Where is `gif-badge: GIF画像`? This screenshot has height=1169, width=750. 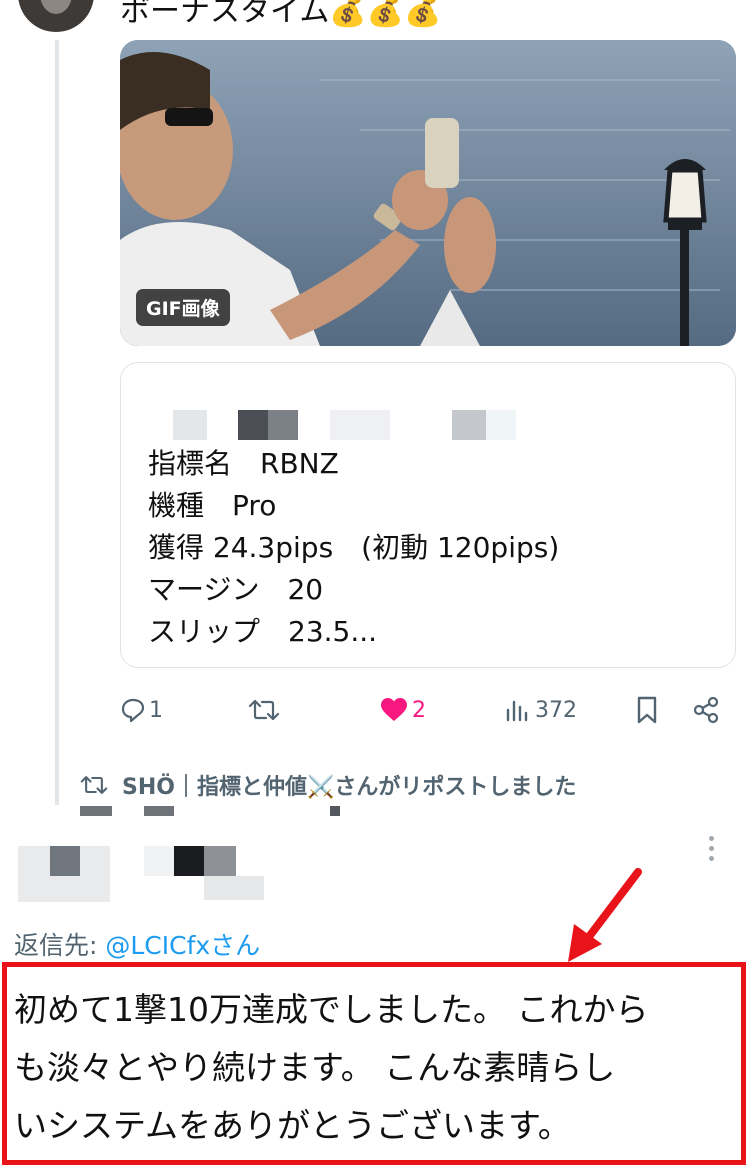 gif-badge: GIF画像 is located at coordinates (183, 307).